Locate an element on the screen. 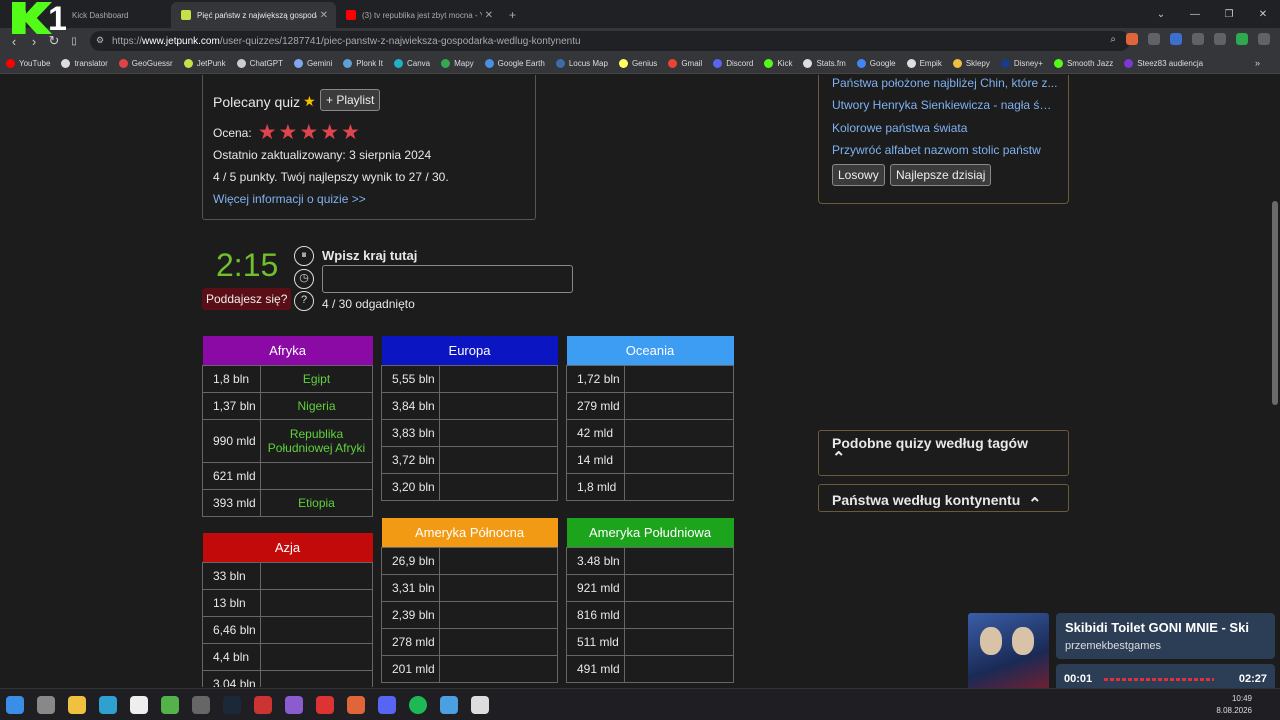  bookmark-item: Plonk It is located at coordinates (363, 63).